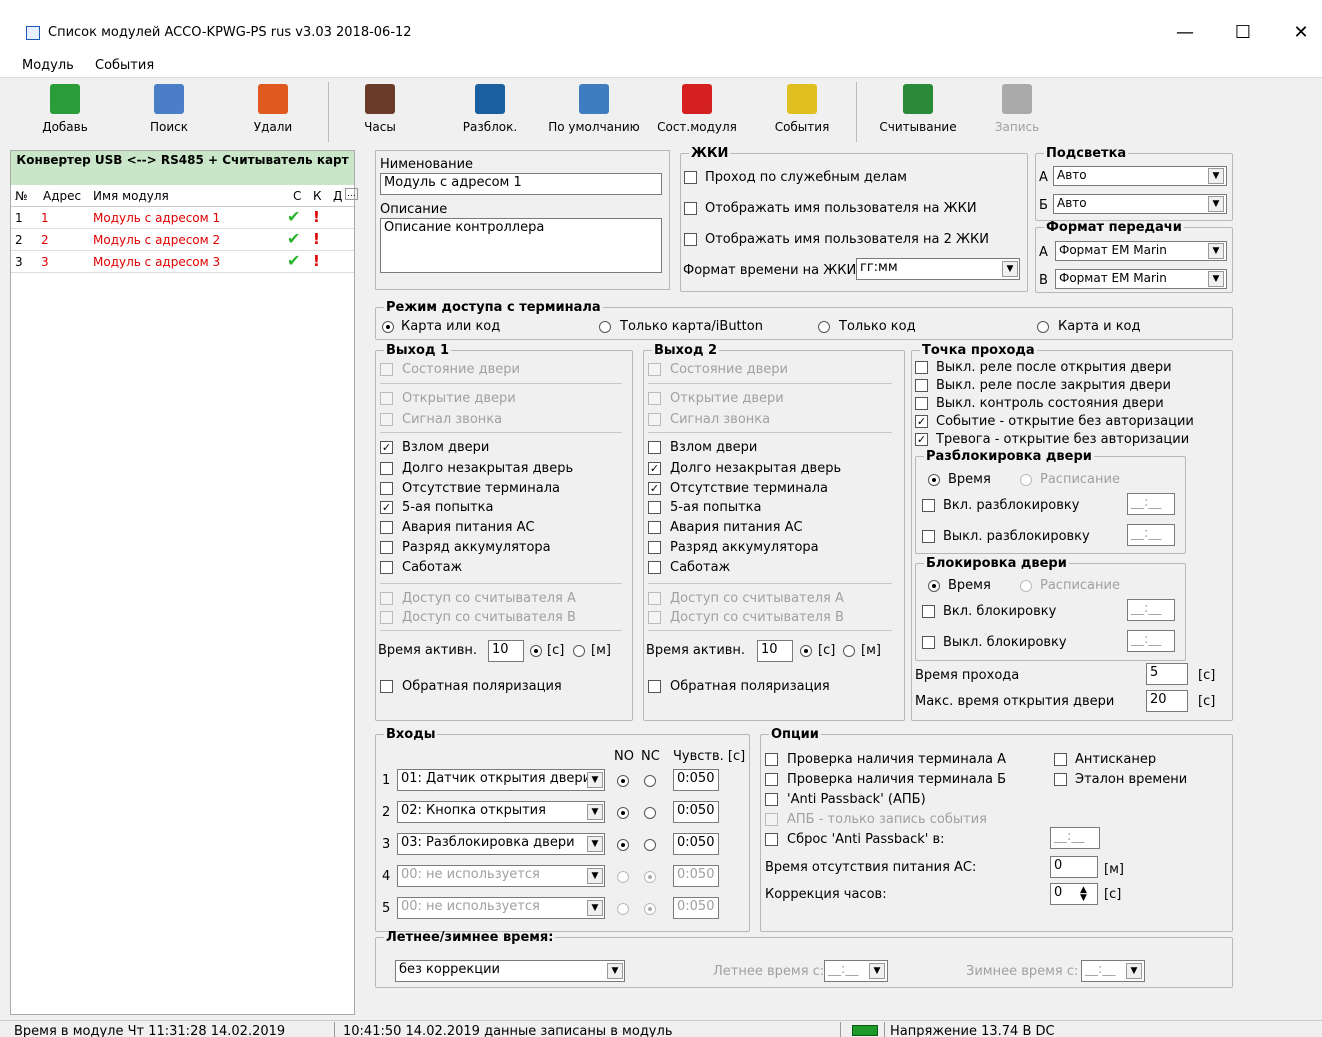 The image size is (1322, 1037). I want to click on unlock-off-checkbox, so click(928, 536).